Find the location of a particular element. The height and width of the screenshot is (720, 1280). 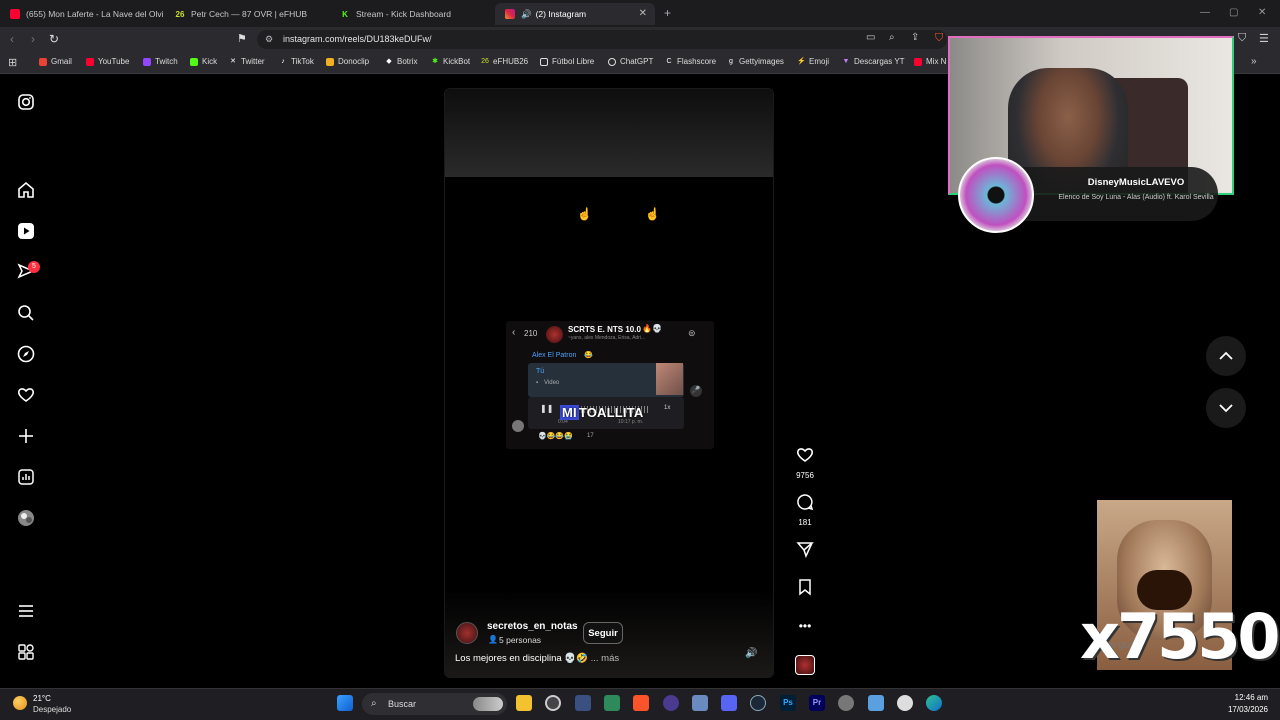

create-icon is located at coordinates (26, 436).